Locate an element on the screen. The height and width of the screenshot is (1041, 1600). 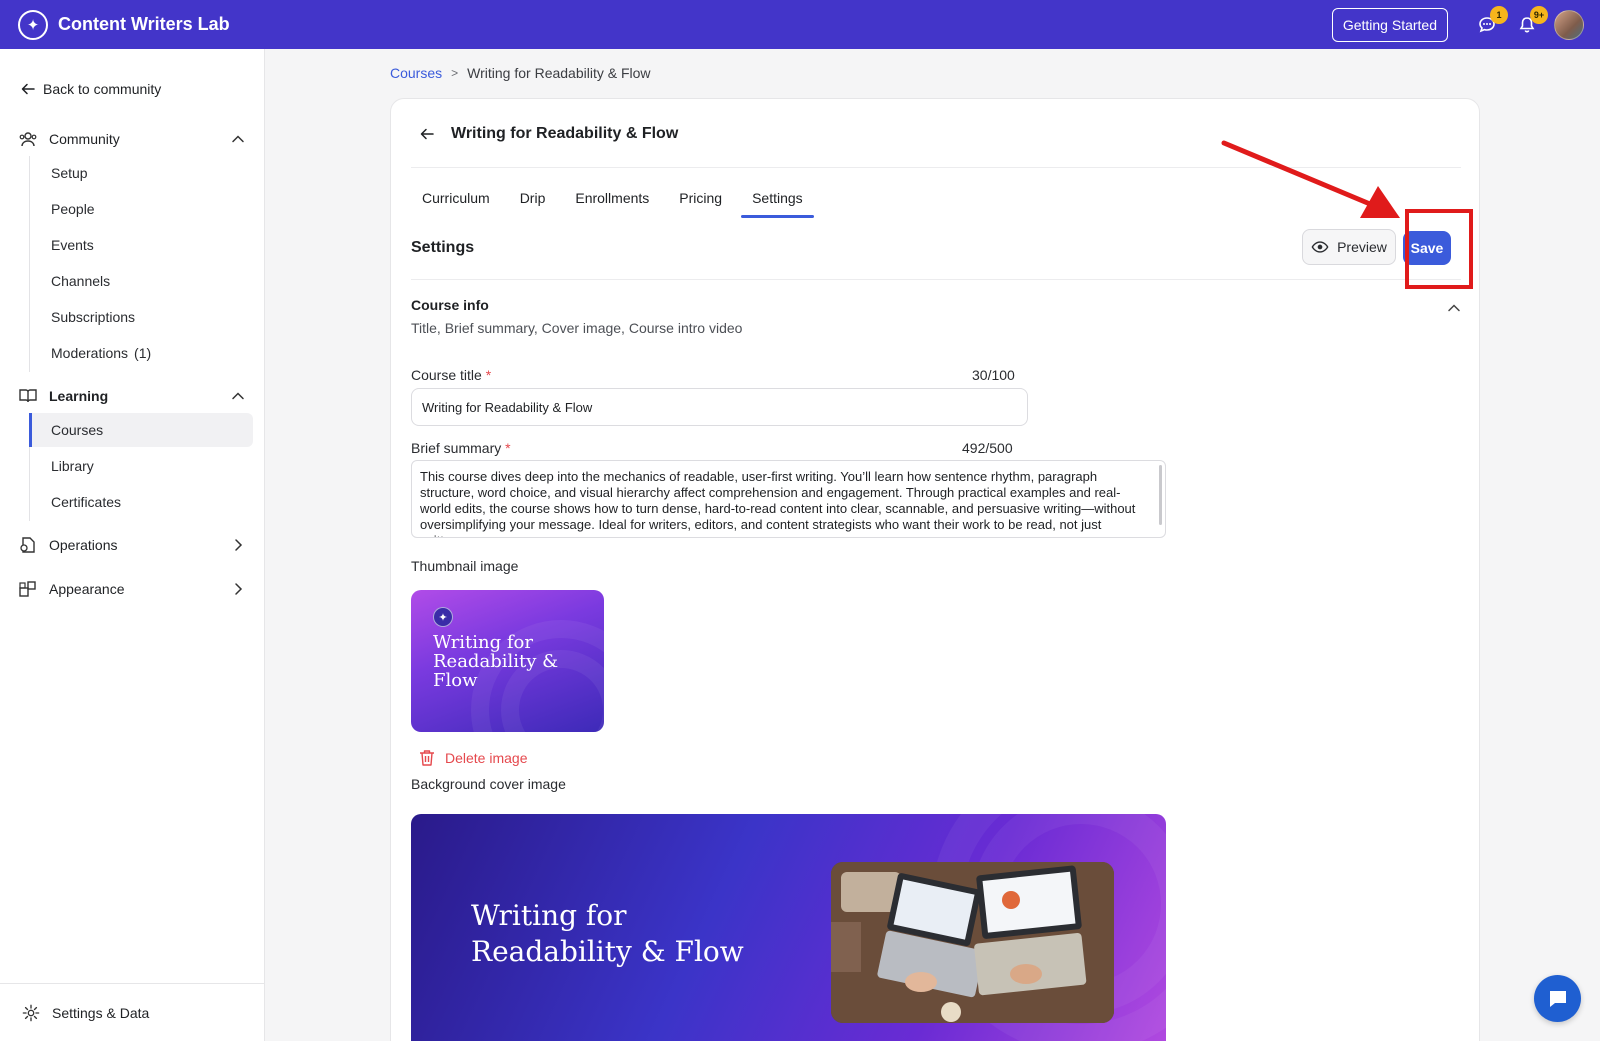
sidebar-item-courses: Courses is located at coordinates (141, 430).